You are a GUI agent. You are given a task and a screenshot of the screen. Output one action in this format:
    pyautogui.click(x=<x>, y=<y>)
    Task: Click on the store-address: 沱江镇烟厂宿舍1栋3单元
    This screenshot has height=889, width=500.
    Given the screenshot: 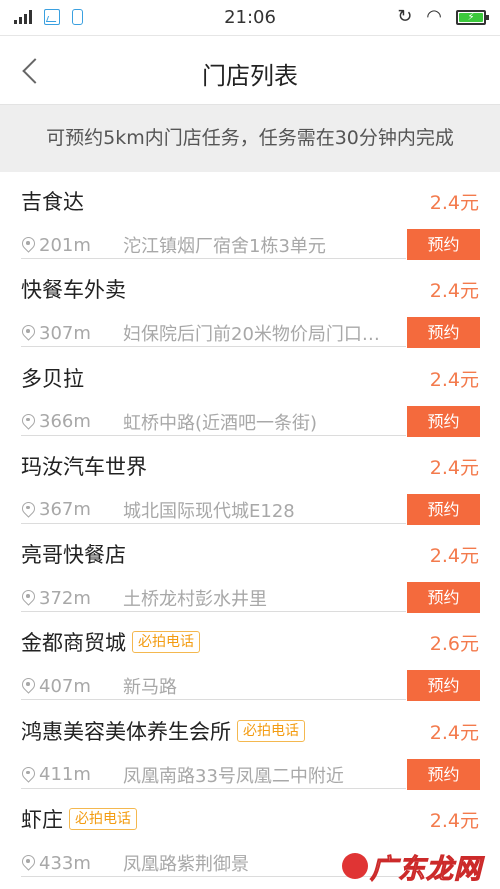 What is the action you would take?
    pyautogui.click(x=224, y=246)
    